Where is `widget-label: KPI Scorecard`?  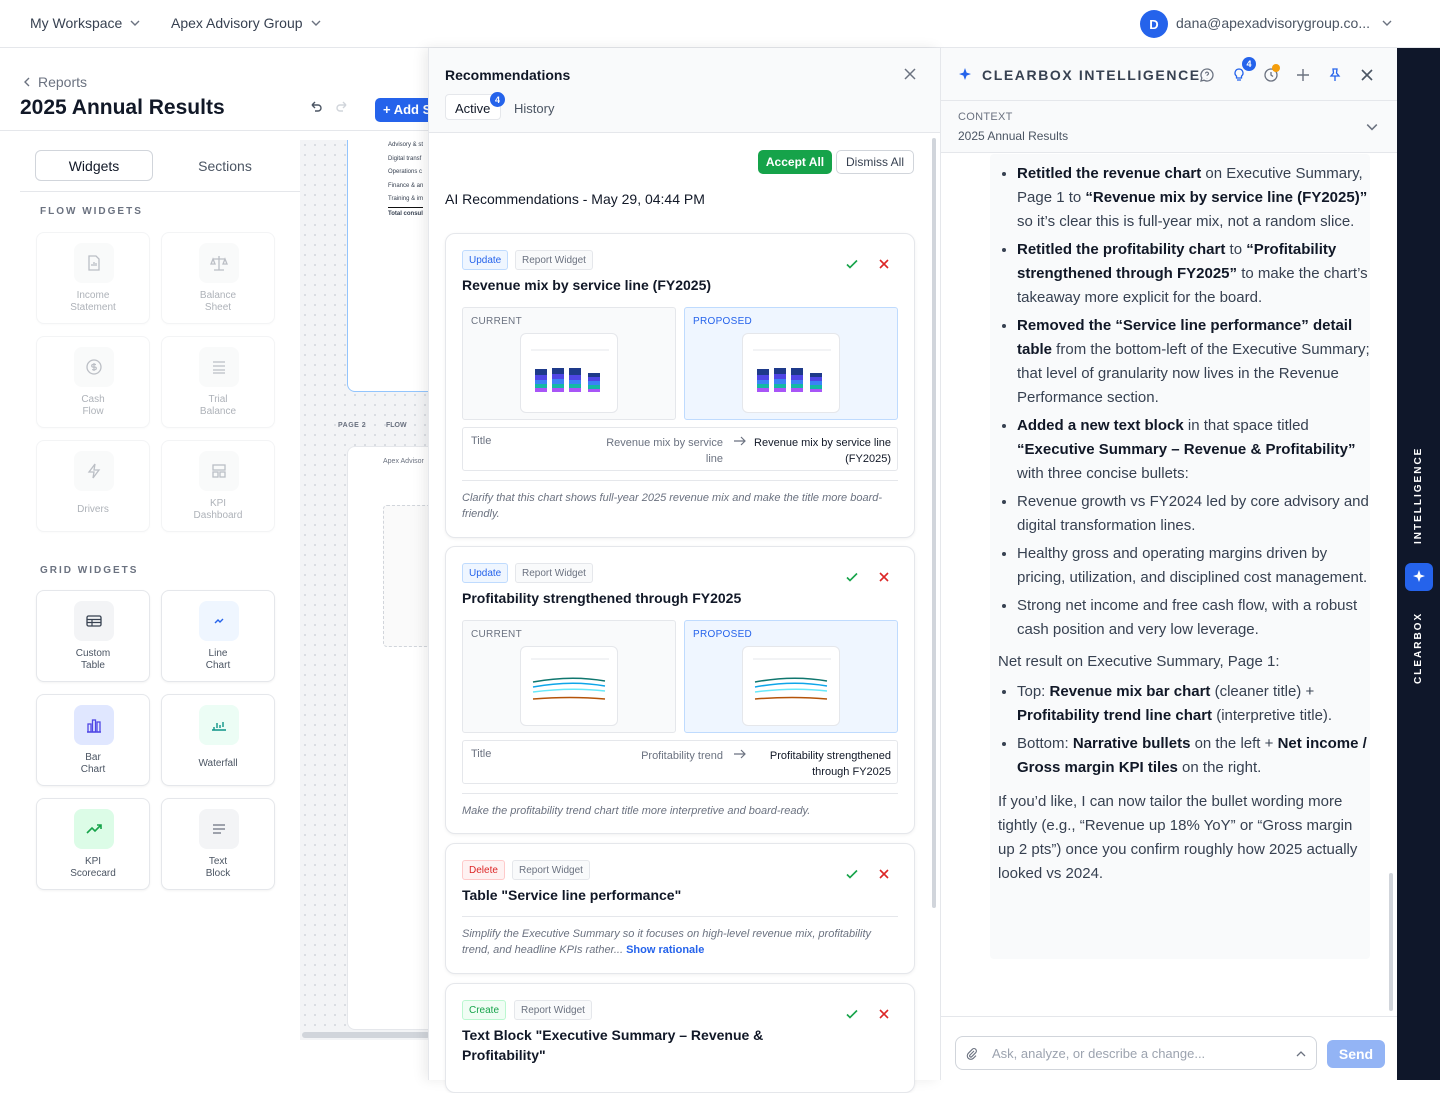 widget-label: KPI Scorecard is located at coordinates (93, 867).